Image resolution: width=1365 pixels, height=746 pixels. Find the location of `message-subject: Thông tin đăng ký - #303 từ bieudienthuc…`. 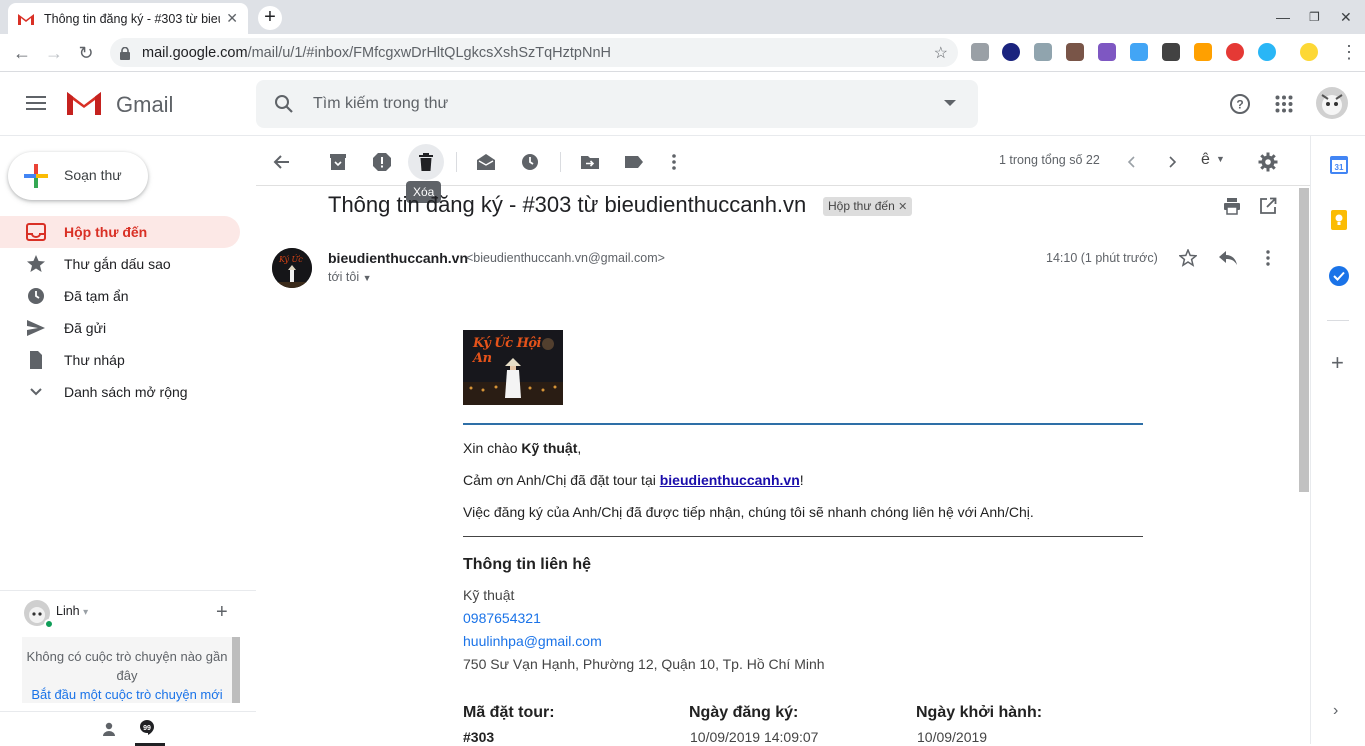

message-subject: Thông tin đăng ký - #303 từ bieudienthuc… is located at coordinates (567, 204).